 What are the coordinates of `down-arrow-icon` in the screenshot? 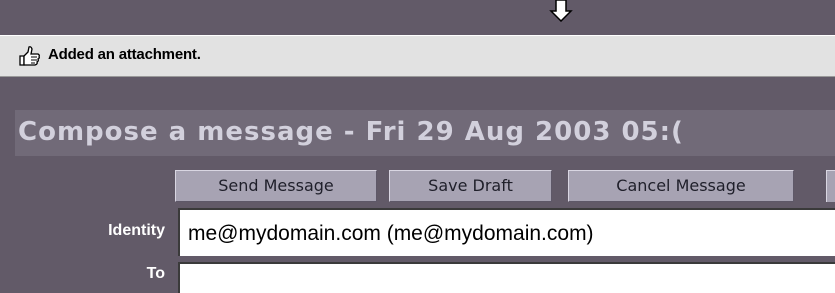 It's located at (561, 11).